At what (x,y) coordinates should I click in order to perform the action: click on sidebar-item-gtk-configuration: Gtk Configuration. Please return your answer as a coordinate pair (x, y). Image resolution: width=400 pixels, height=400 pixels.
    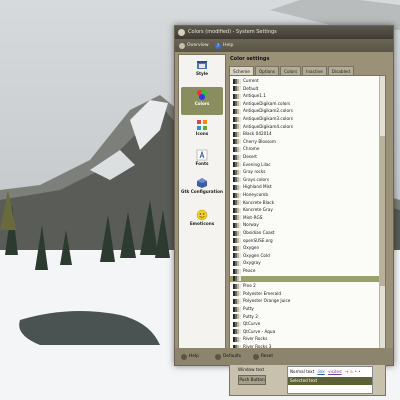
    Looking at the image, I should click on (202, 190).